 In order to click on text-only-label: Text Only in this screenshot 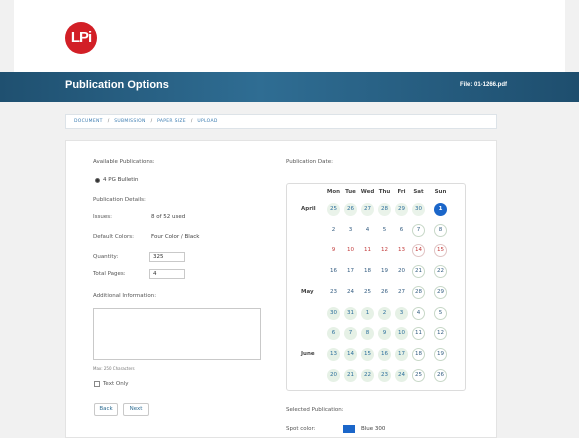, I will do `click(116, 384)`.